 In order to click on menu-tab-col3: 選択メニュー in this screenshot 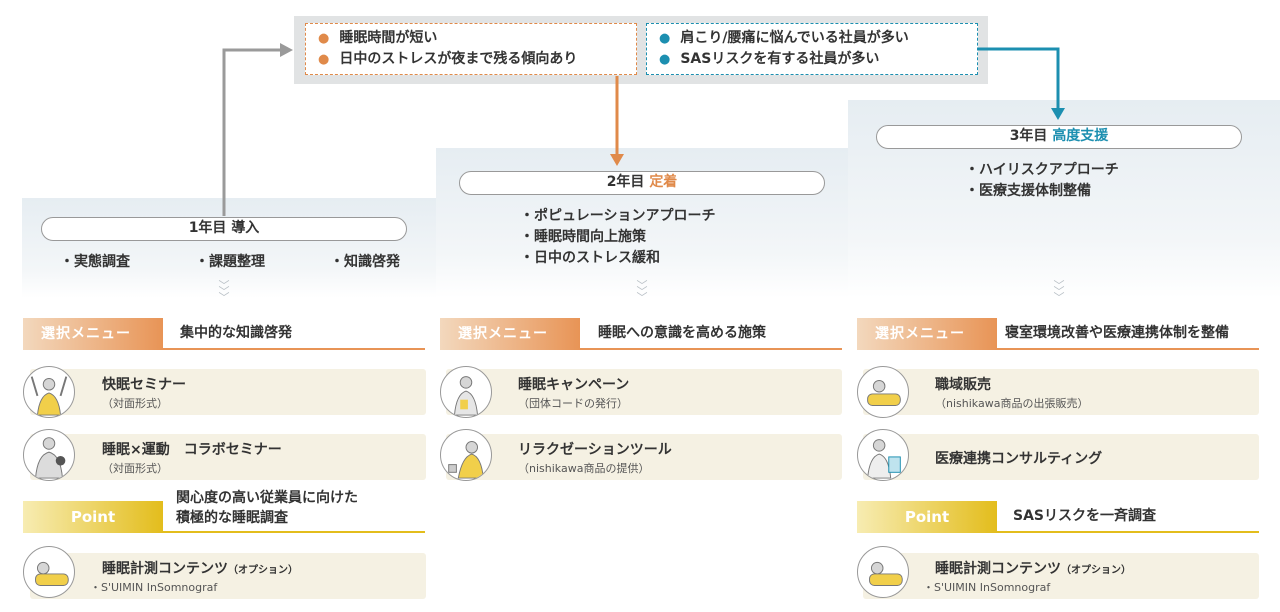, I will do `click(927, 334)`.